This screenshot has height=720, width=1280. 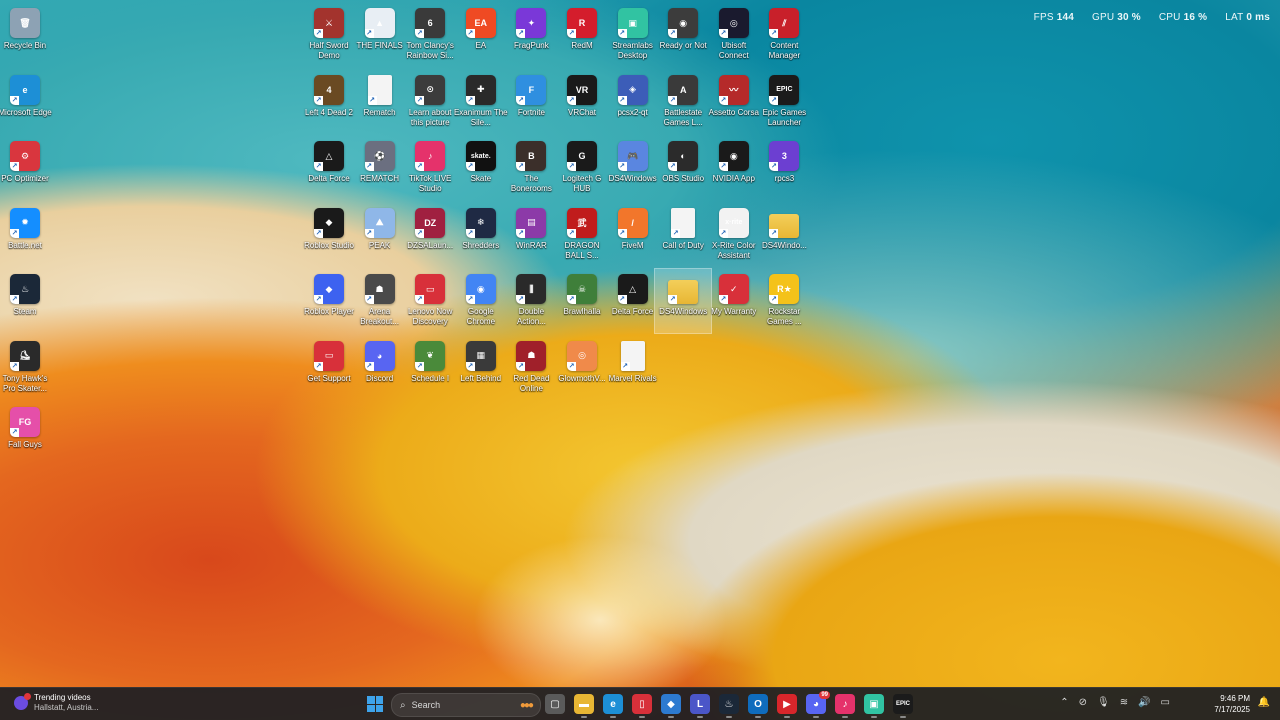 What do you see at coordinates (481, 168) in the screenshot?
I see `desktop-shortcut: skate. ↗ Skate` at bounding box center [481, 168].